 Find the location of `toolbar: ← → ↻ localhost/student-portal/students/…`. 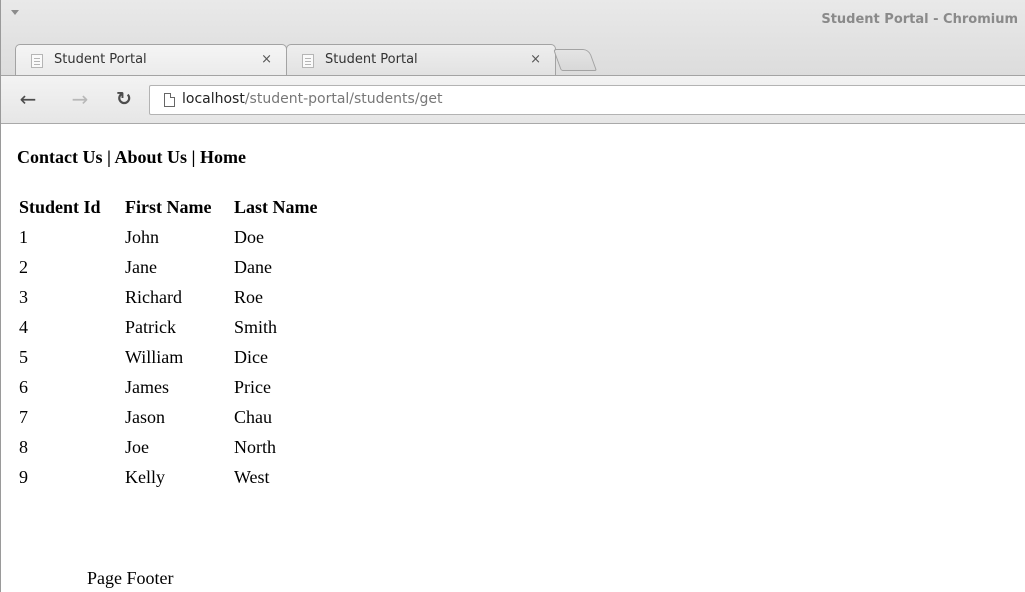

toolbar: ← → ↻ localhost/student-portal/students/… is located at coordinates (513, 99).